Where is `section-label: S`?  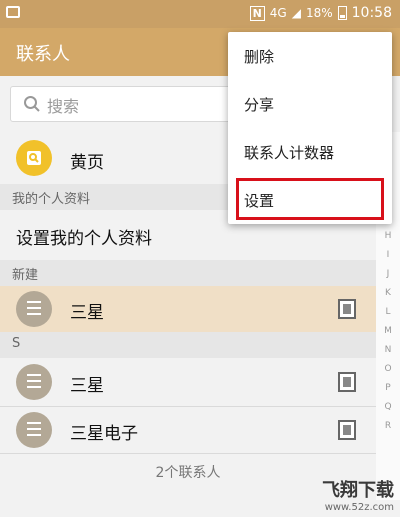 section-label: S is located at coordinates (16, 343).